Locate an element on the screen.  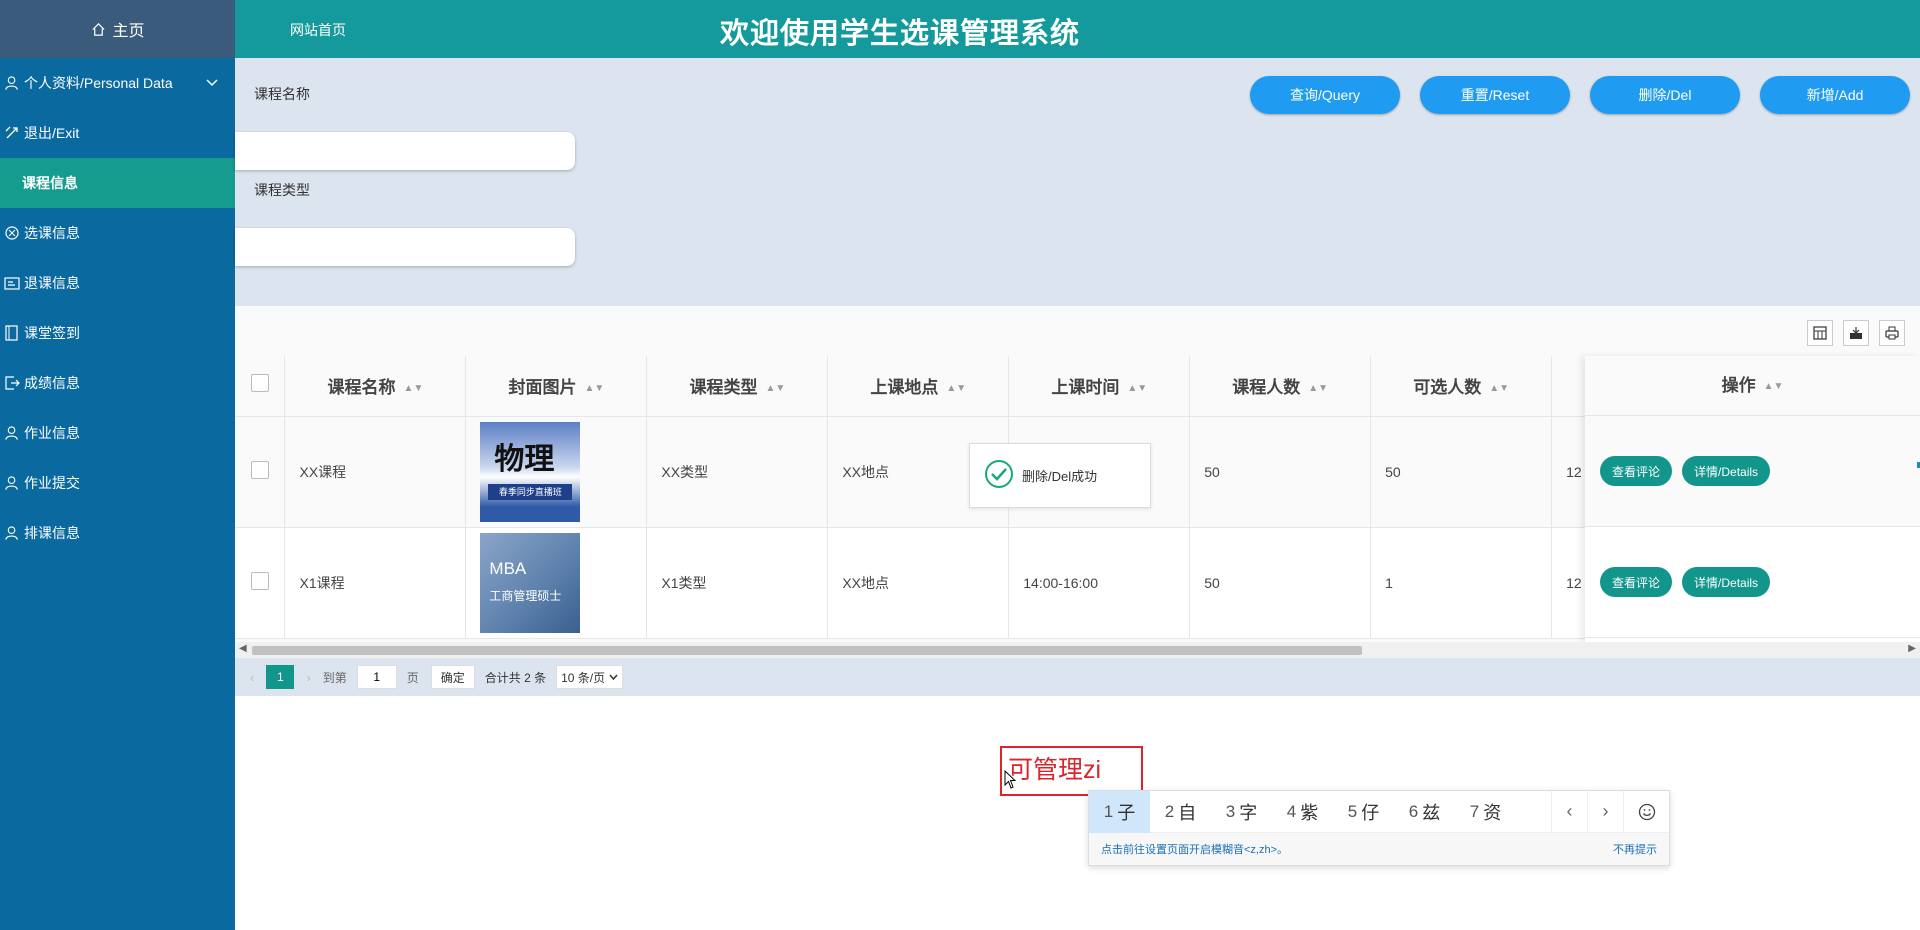
ops-header: 操作 ▲▼ is located at coordinates (1752, 386).